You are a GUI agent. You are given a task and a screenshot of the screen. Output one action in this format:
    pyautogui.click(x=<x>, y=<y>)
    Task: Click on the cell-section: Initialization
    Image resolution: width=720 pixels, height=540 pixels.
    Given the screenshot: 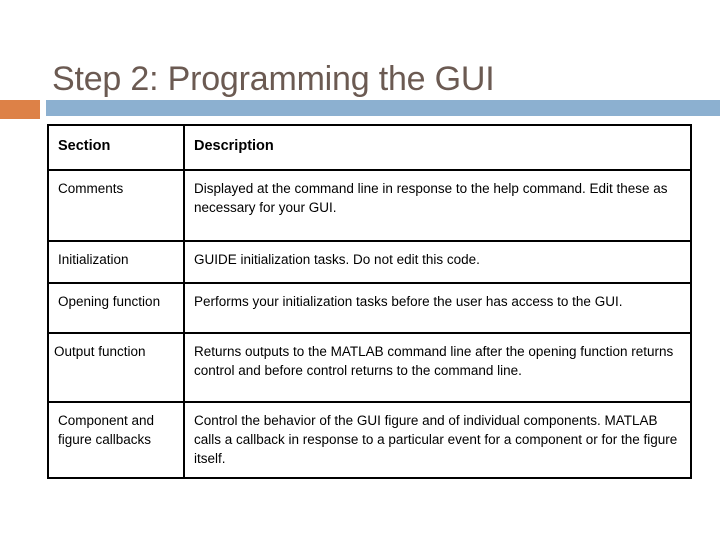 What is the action you would take?
    pyautogui.click(x=116, y=262)
    